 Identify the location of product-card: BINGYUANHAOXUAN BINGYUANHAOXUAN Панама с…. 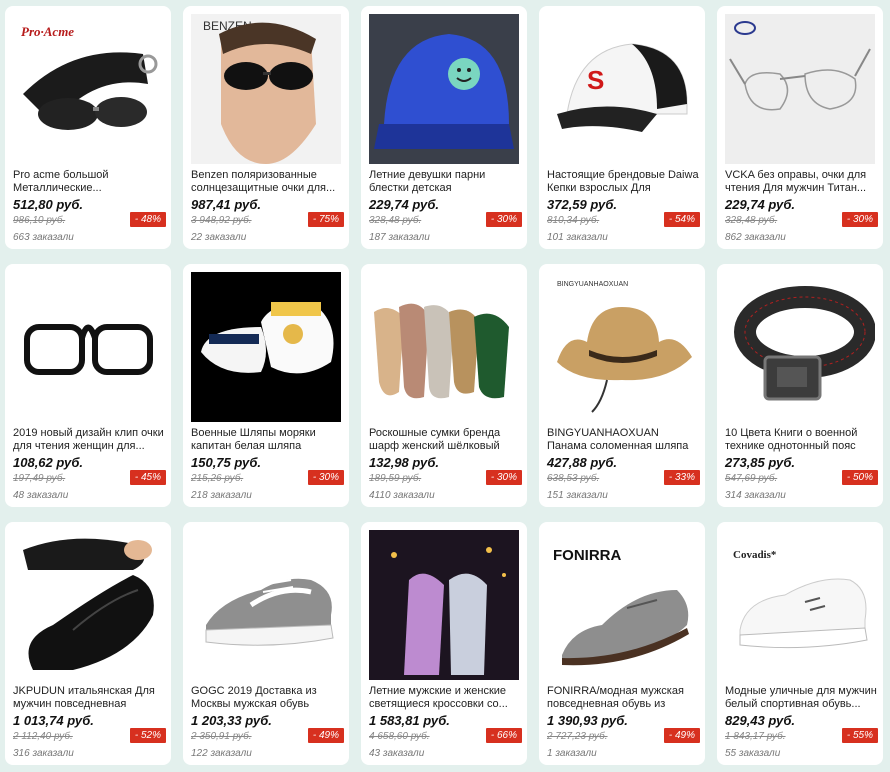
(622, 385).